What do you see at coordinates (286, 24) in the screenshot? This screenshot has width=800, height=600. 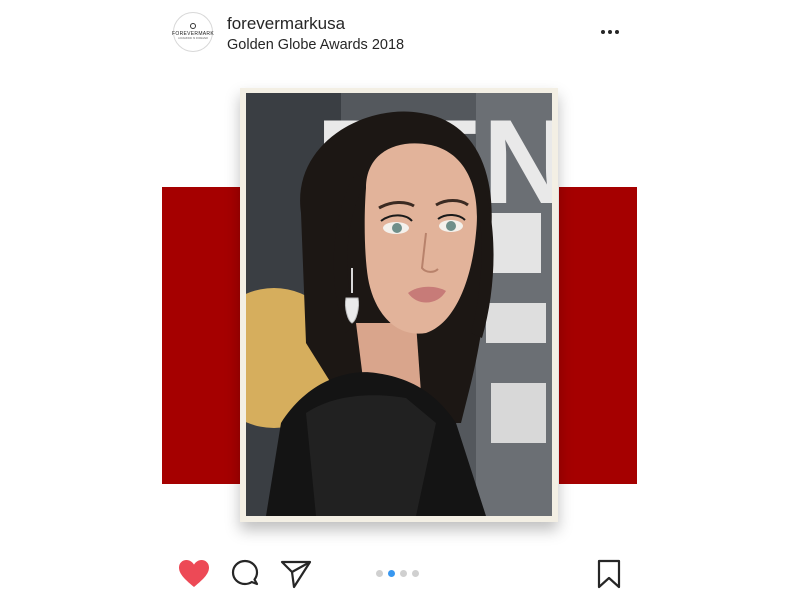 I see `post-username: forevermarkusa` at bounding box center [286, 24].